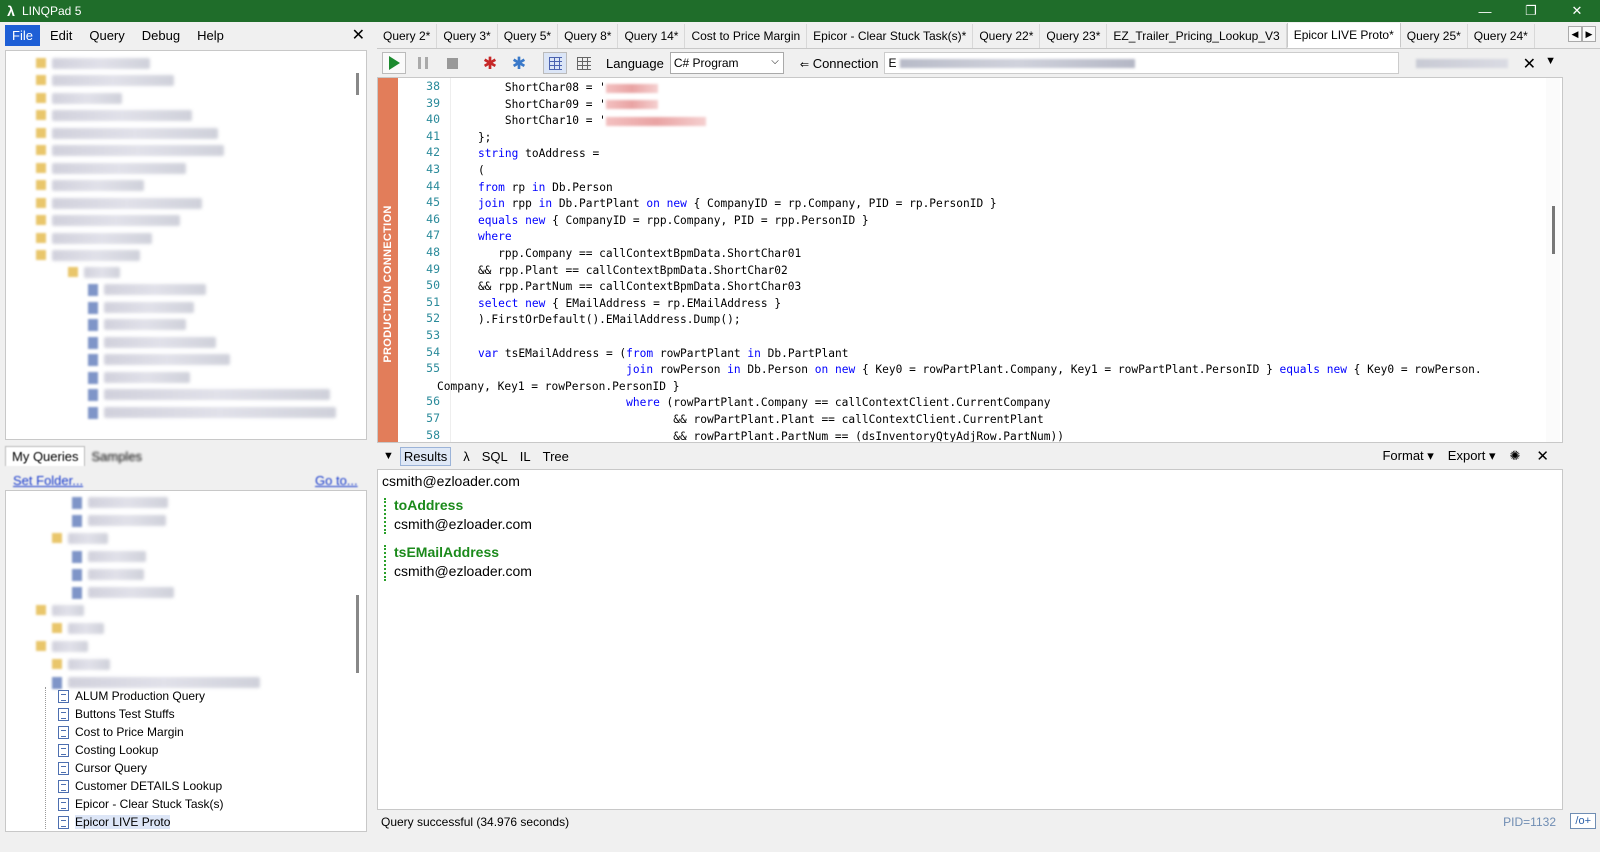  I want to click on tab-query-5: Query 5*, so click(528, 36).